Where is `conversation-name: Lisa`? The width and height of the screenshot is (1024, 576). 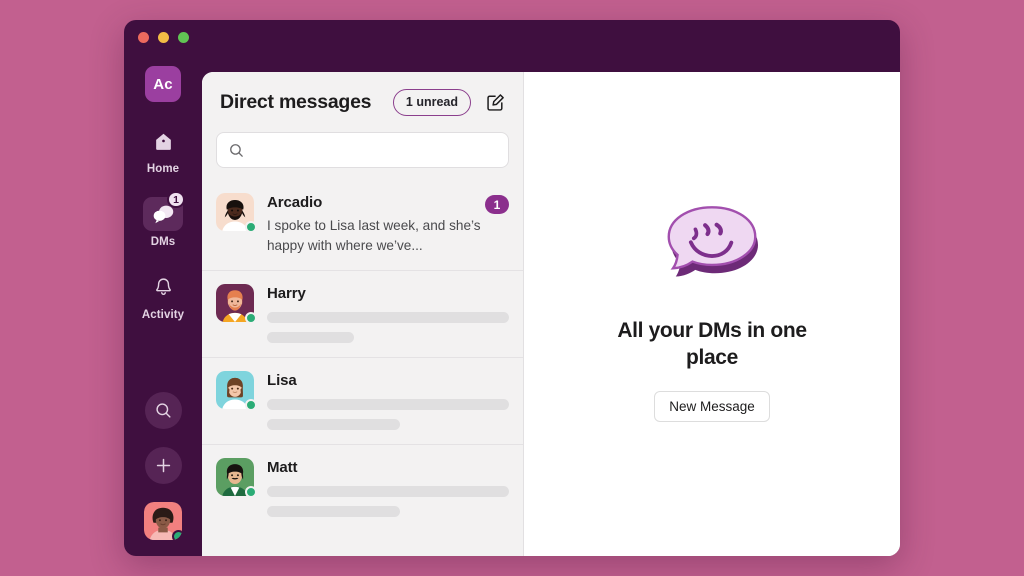 conversation-name: Lisa is located at coordinates (282, 380).